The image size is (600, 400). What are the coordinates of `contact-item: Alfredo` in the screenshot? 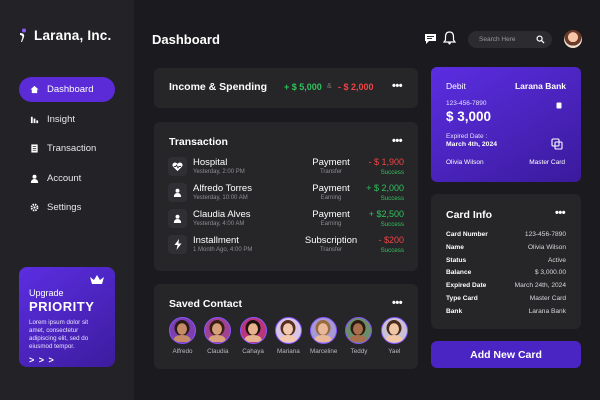 It's located at (182, 336).